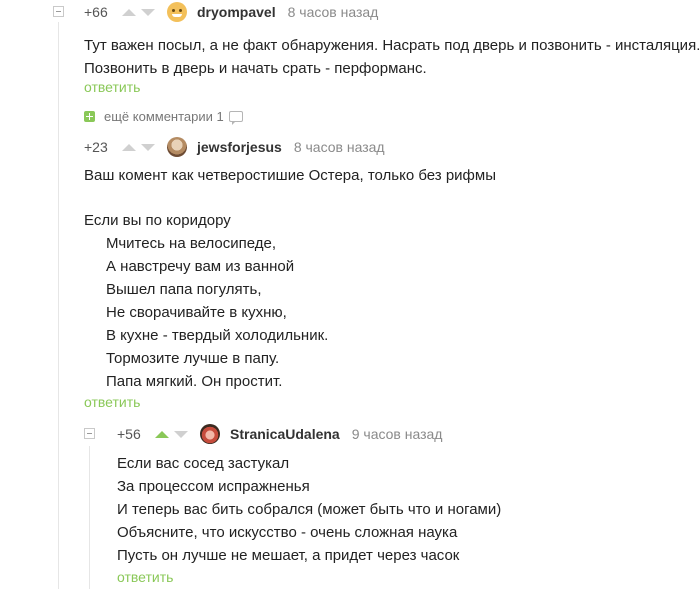 The width and height of the screenshot is (700, 589). I want to click on rating-value: +23, so click(96, 147).